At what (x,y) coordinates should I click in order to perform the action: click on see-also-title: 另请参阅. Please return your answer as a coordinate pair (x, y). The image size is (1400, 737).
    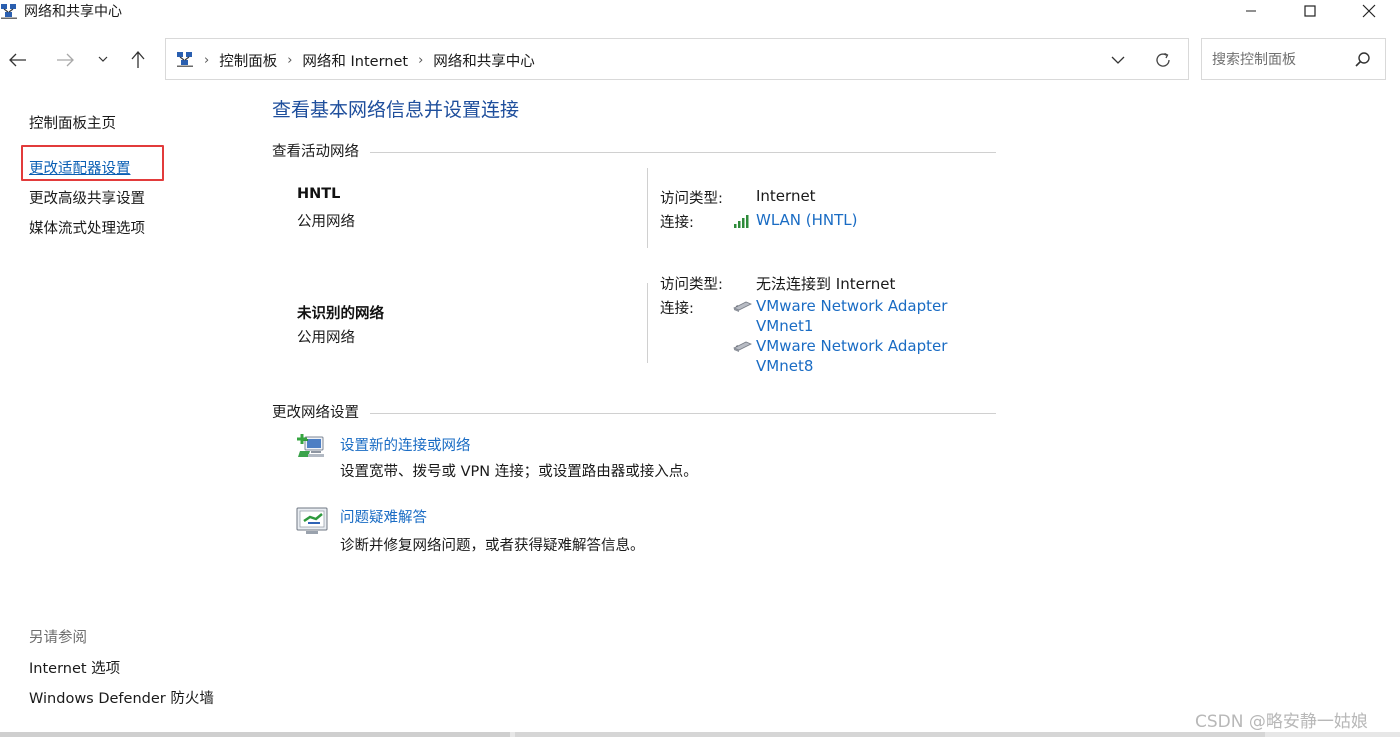
    Looking at the image, I should click on (58, 638).